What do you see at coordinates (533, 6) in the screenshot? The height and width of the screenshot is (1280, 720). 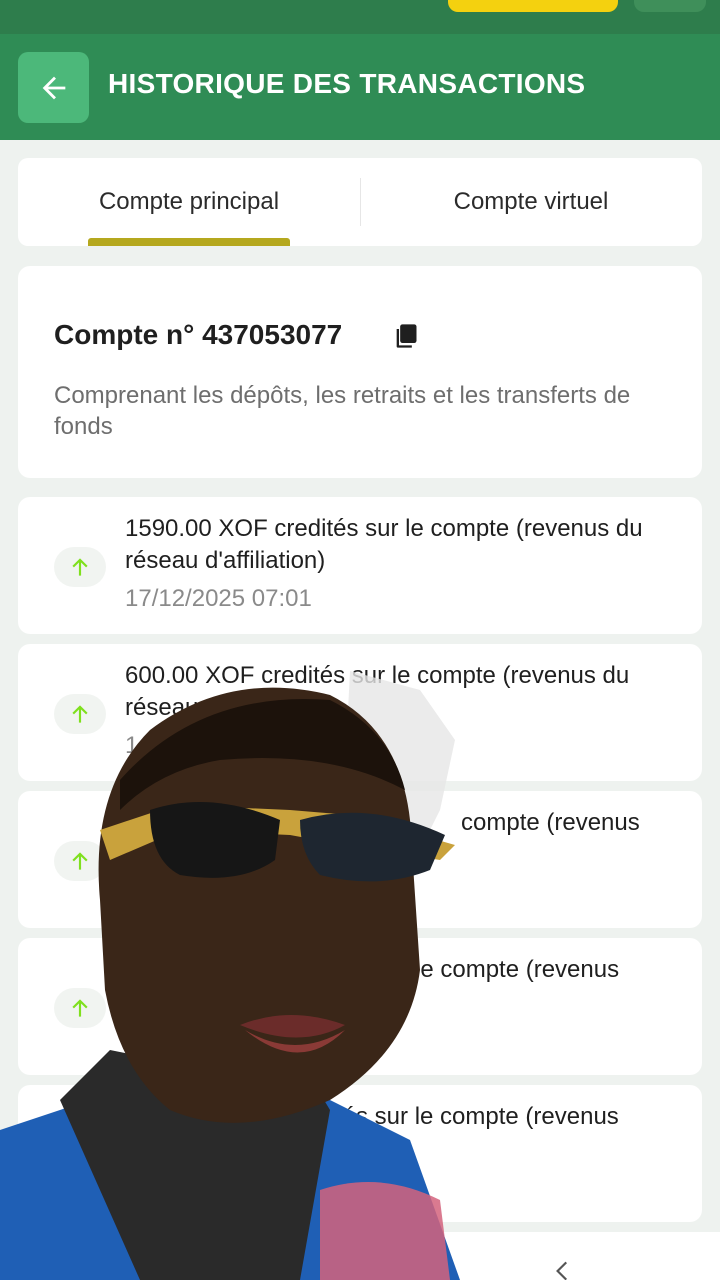 I see `deposit-button` at bounding box center [533, 6].